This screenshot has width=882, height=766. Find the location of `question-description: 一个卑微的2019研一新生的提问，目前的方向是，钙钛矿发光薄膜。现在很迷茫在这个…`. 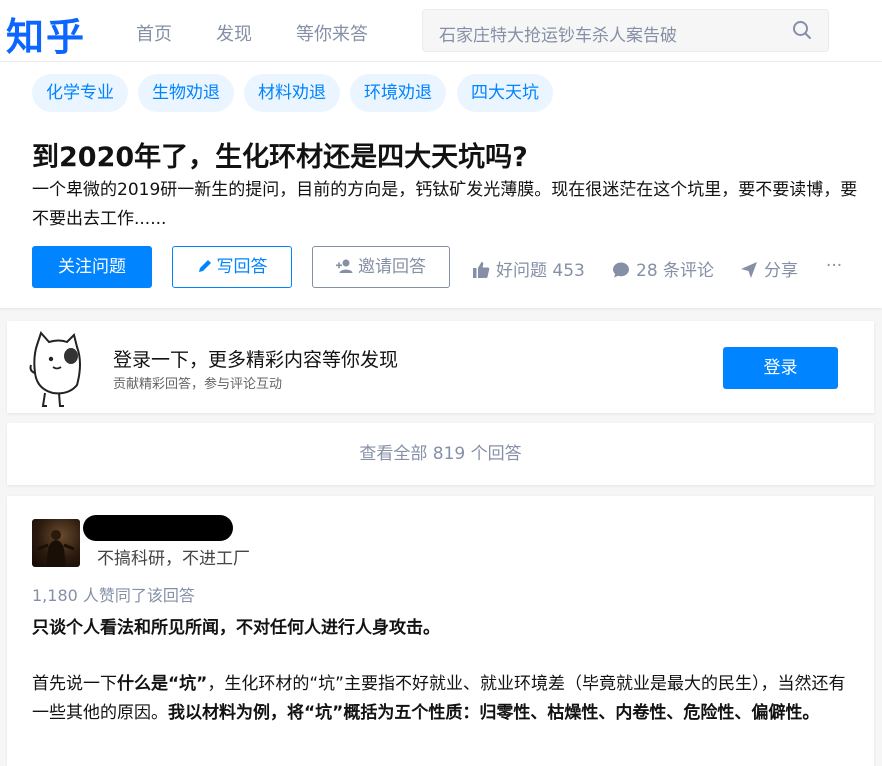

question-description: 一个卑微的2019研一新生的提问，目前的方向是，钙钛矿发光薄膜。现在很迷茫在这个… is located at coordinates (445, 204).